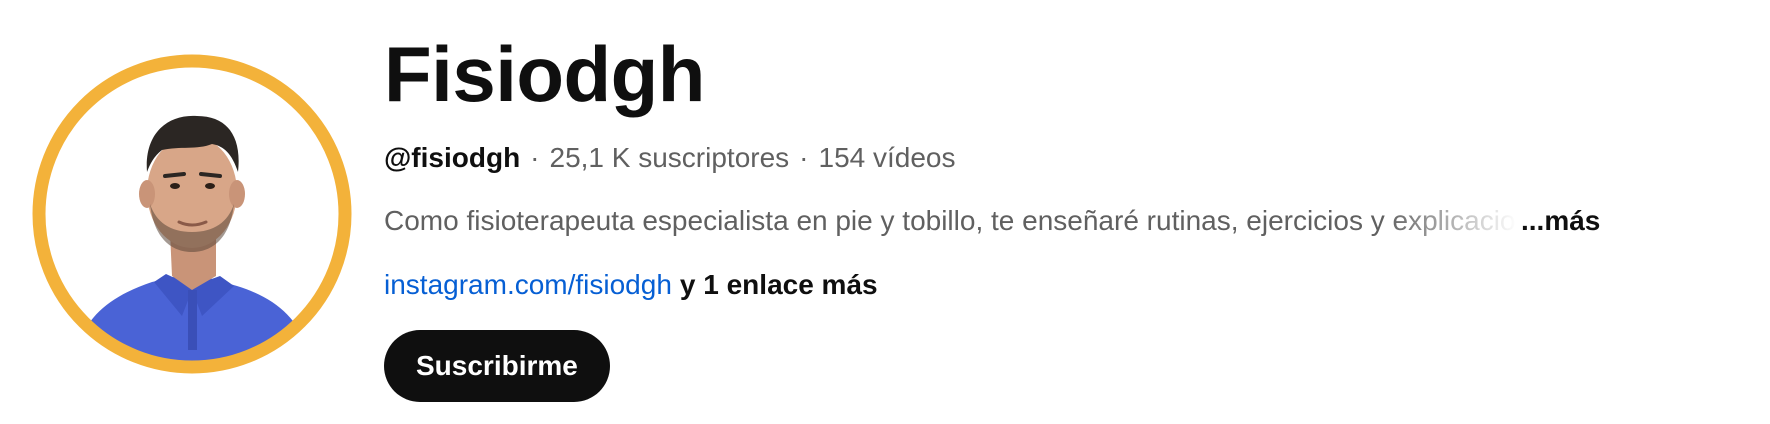 Image resolution: width=1770 pixels, height=424 pixels. I want to click on more-links-button: y 1 enlace más, so click(779, 284).